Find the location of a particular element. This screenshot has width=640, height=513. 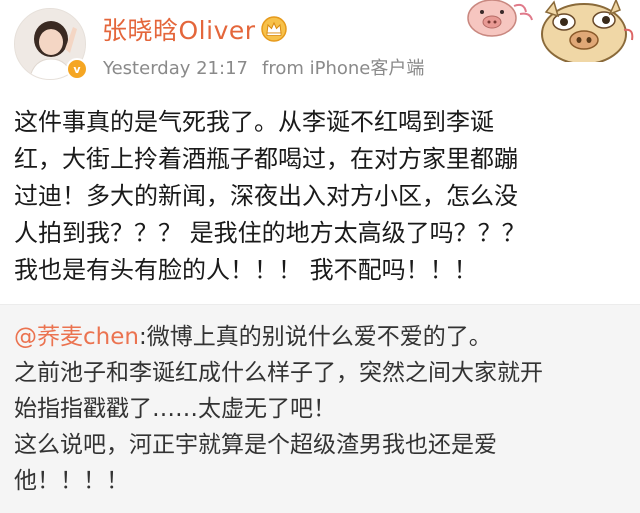

repost-line: 这么说吧，河正宇就算是个超级渣男我也还是爱 is located at coordinates (255, 445).